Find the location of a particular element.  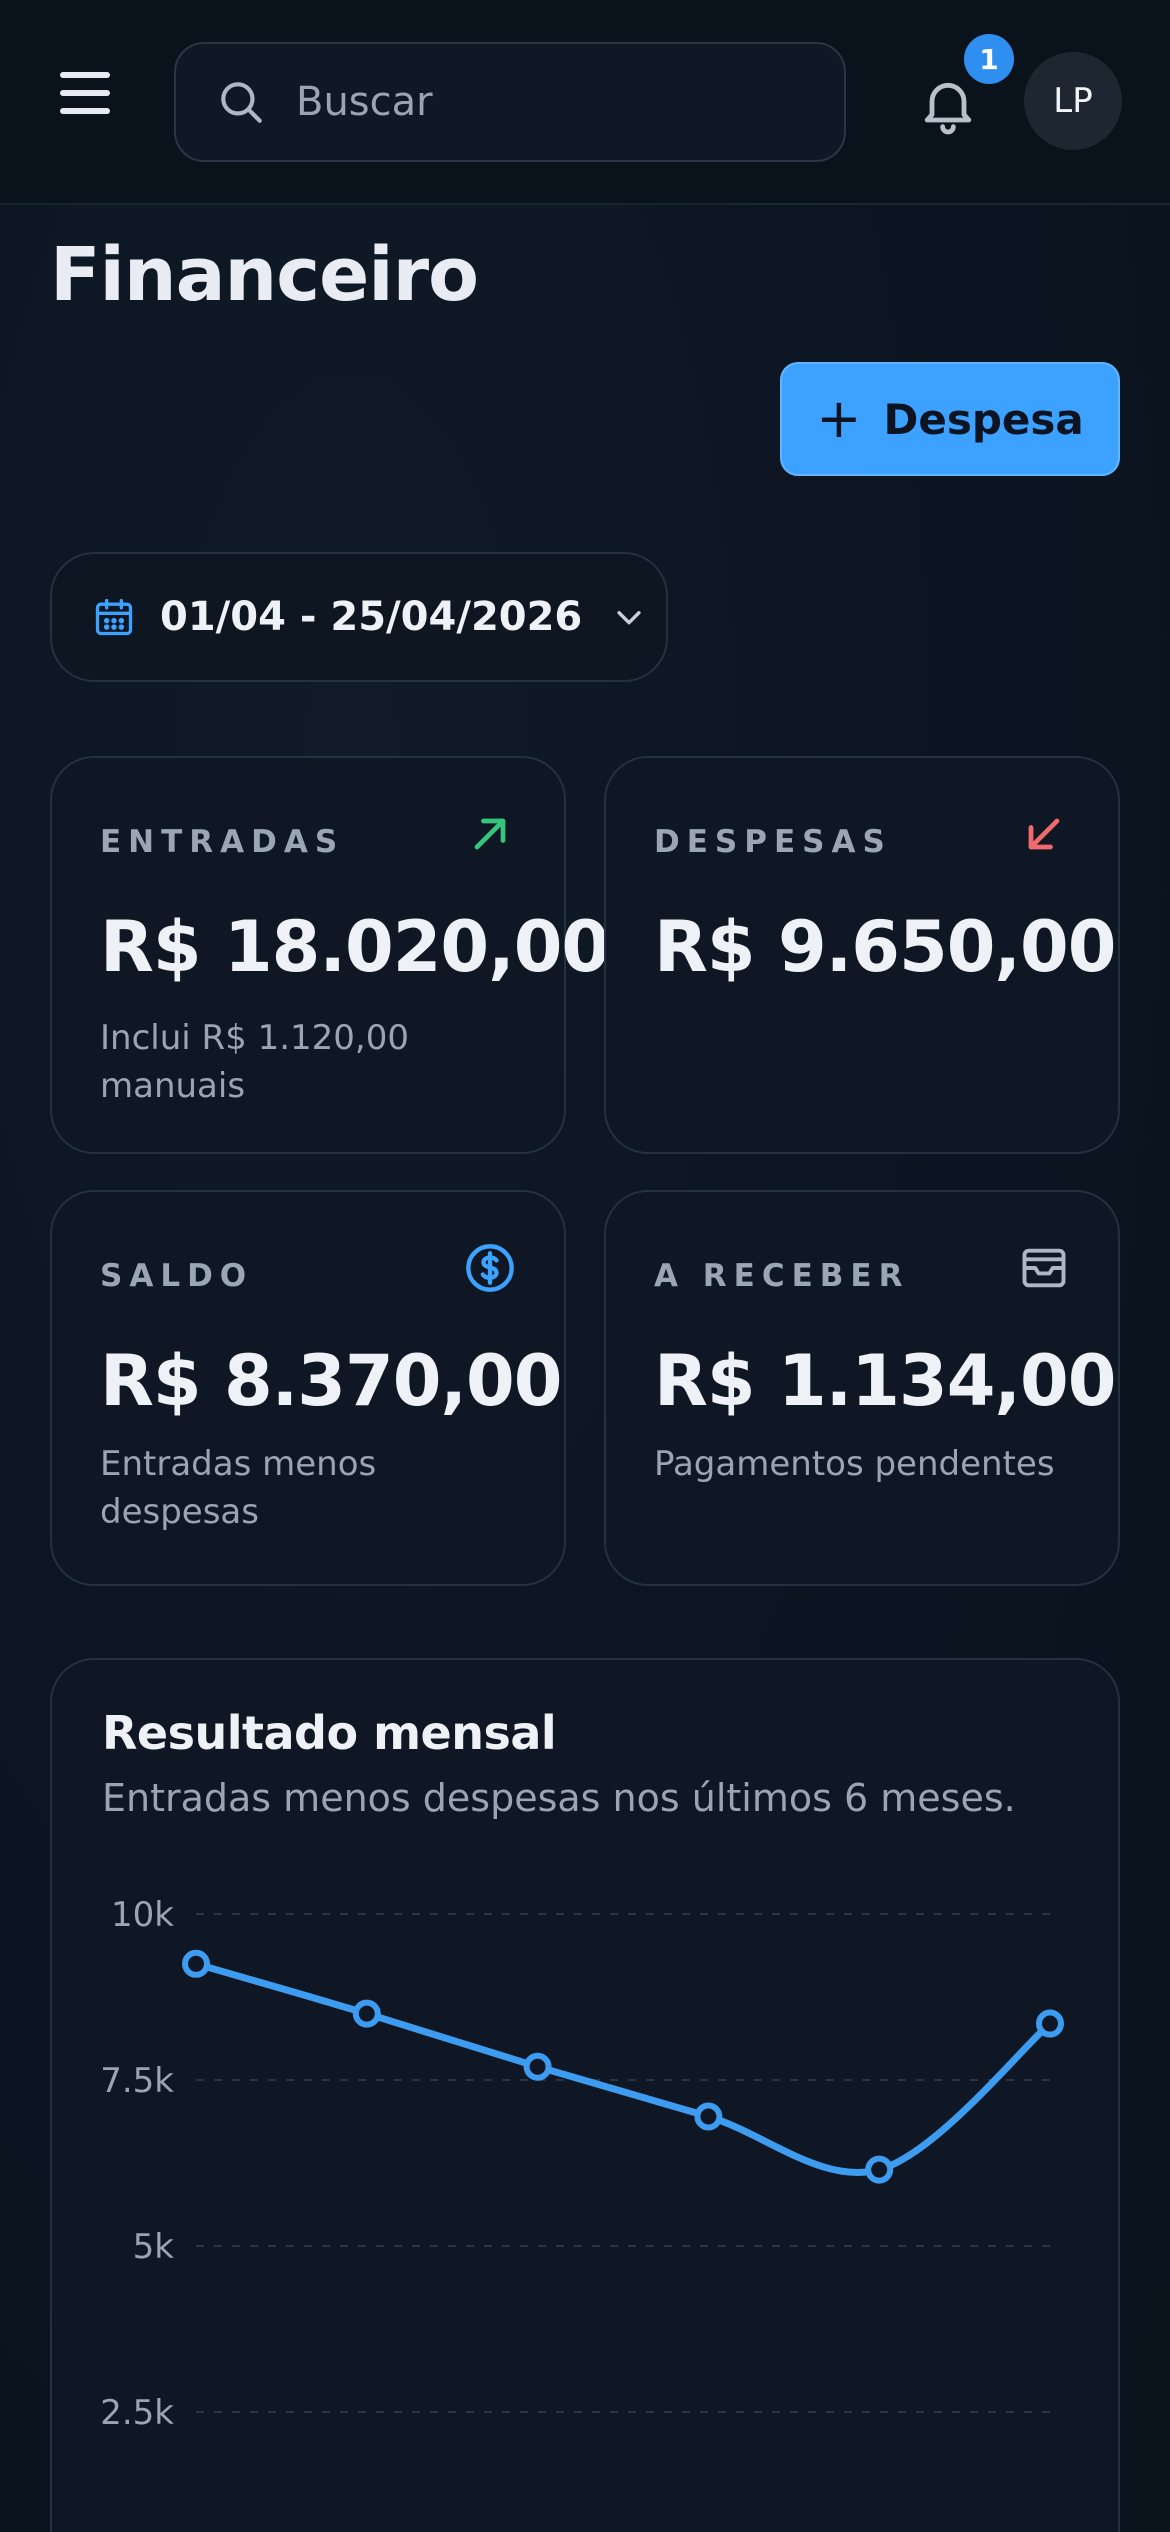

chevron-down-icon is located at coordinates (629, 618).